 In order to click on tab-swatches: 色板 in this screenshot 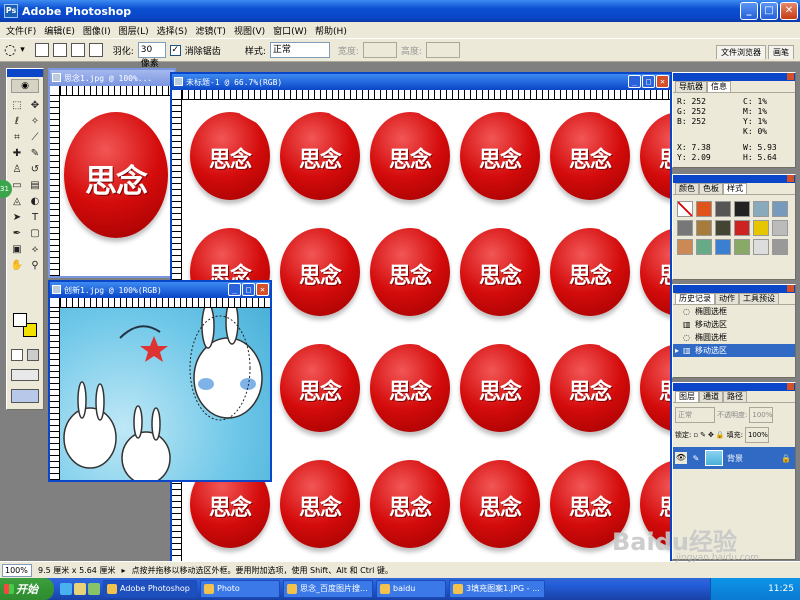, I will do `click(711, 188)`.